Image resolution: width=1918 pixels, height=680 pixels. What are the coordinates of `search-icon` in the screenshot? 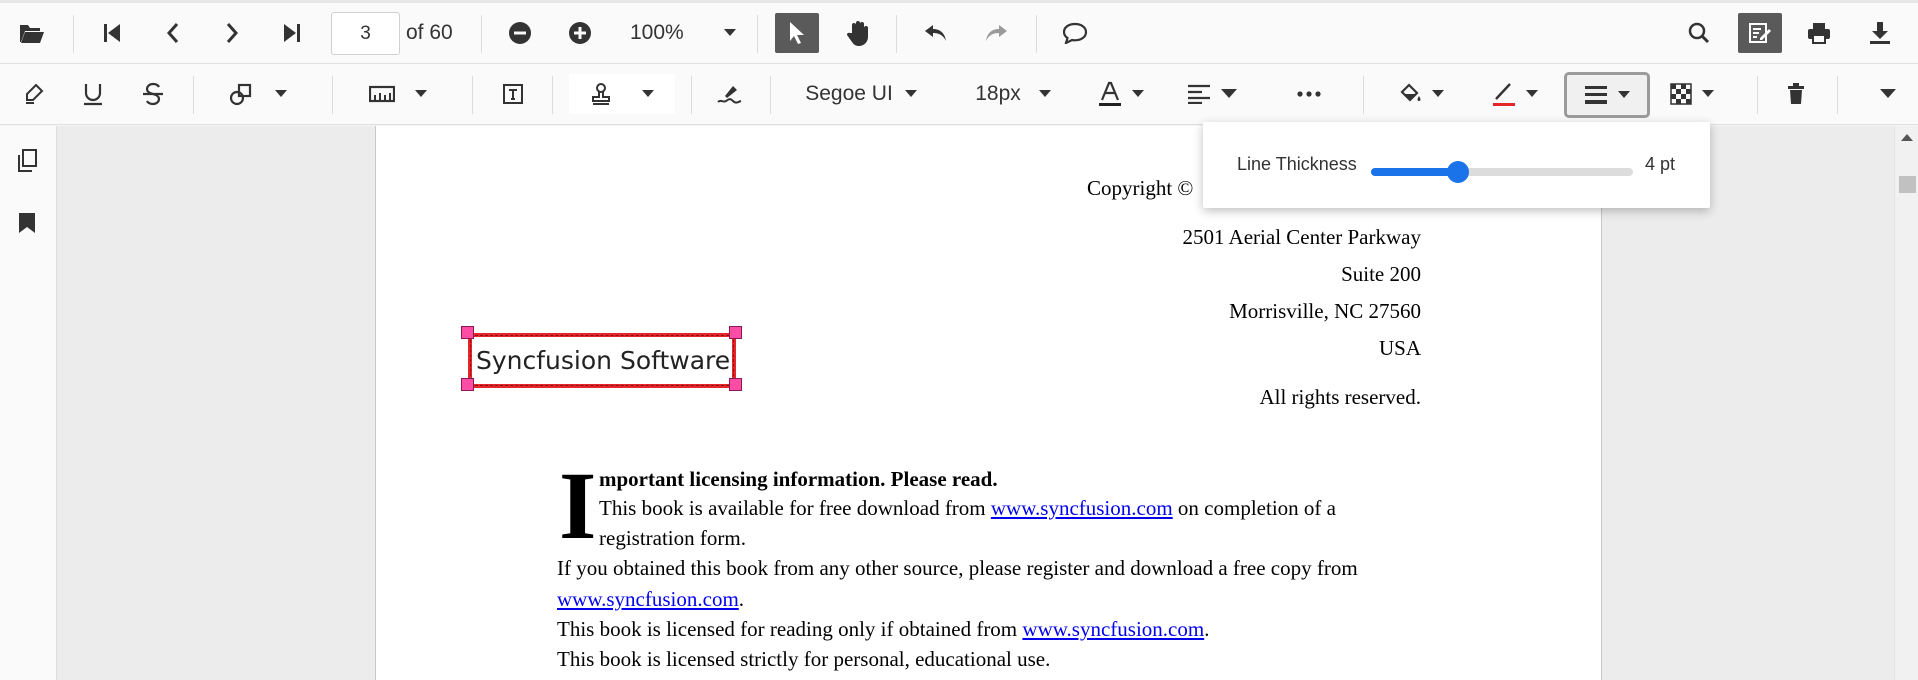 It's located at (1699, 33).